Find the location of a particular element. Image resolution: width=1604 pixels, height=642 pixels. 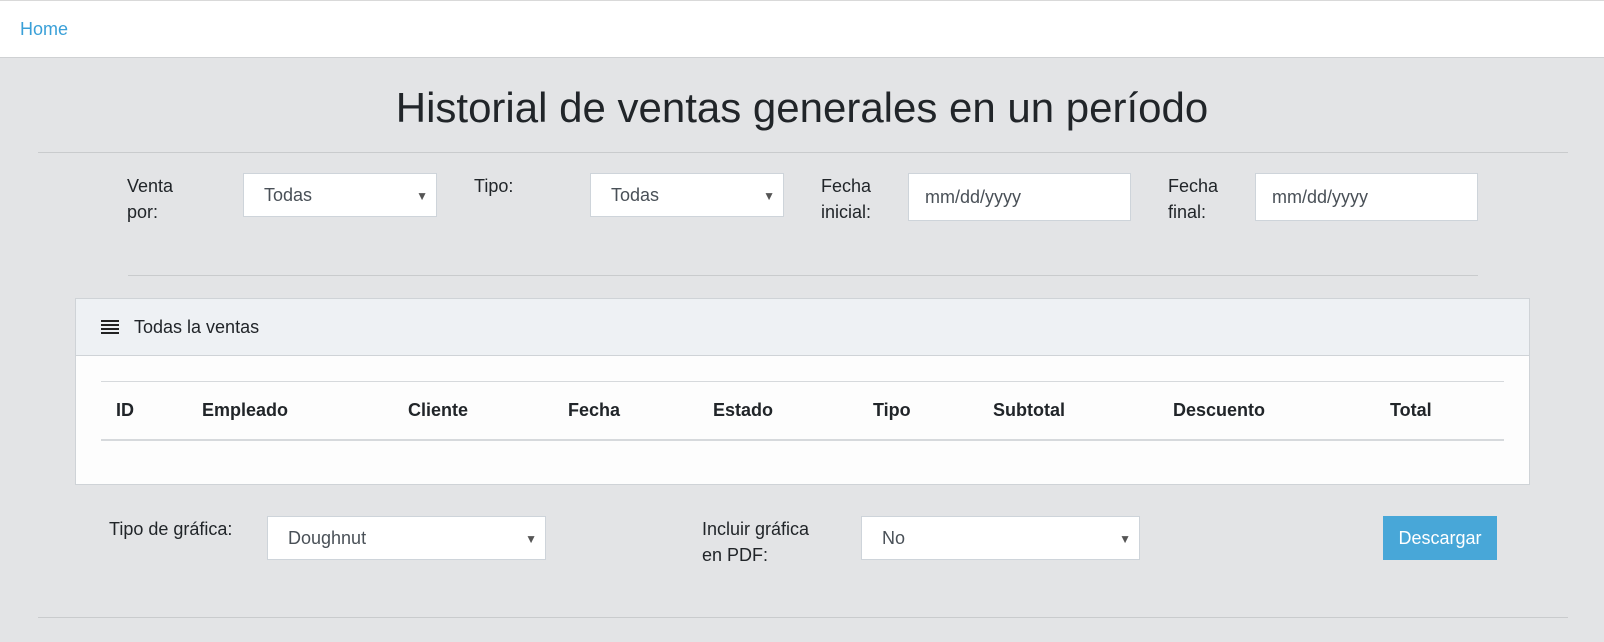

column-header-id: ID is located at coordinates (125, 410).